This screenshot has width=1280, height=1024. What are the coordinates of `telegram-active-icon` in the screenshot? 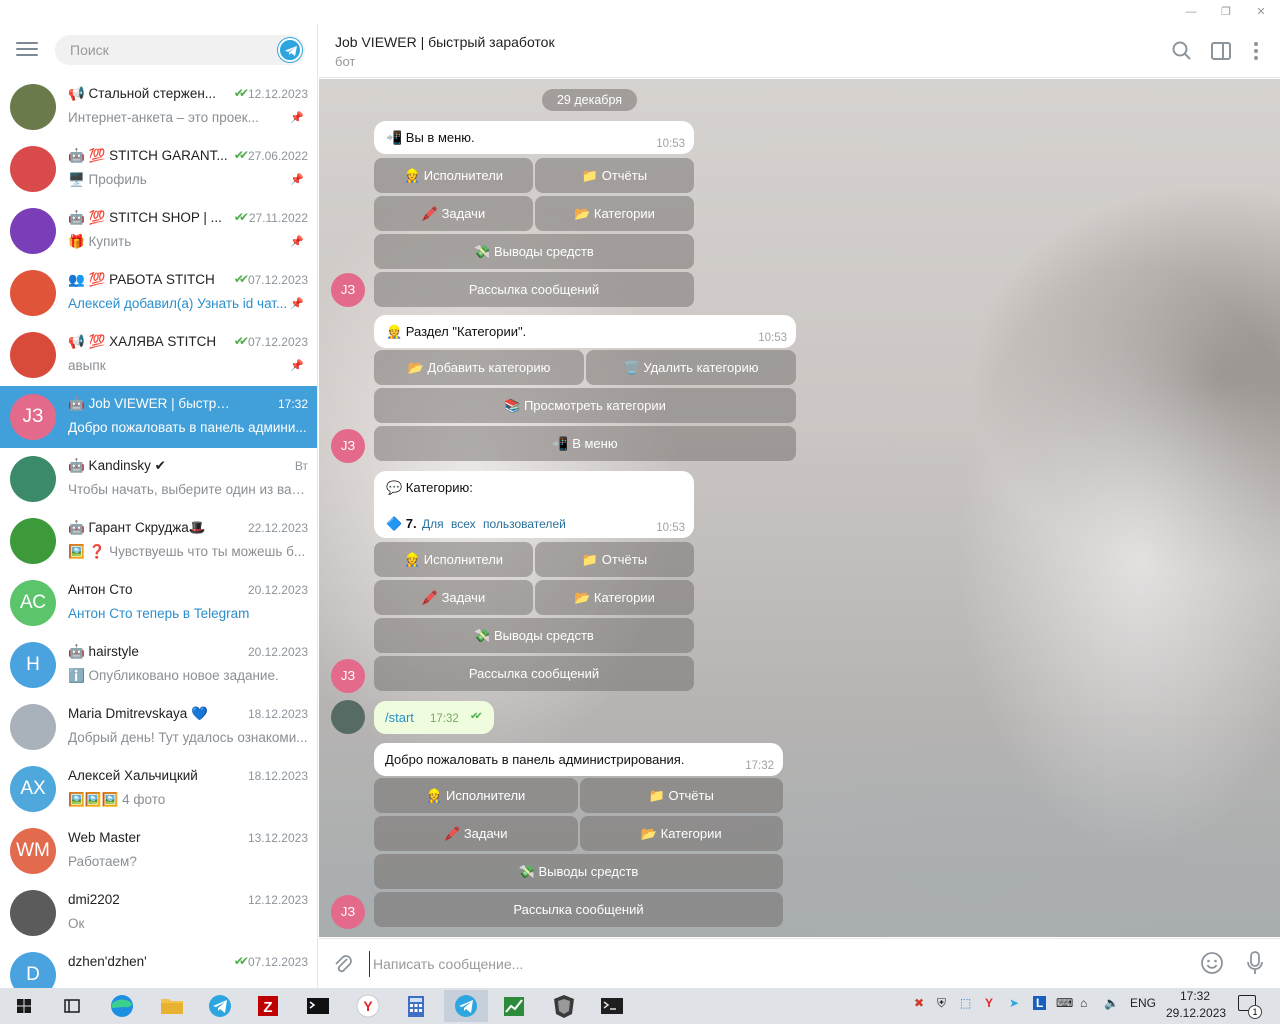 It's located at (466, 1006).